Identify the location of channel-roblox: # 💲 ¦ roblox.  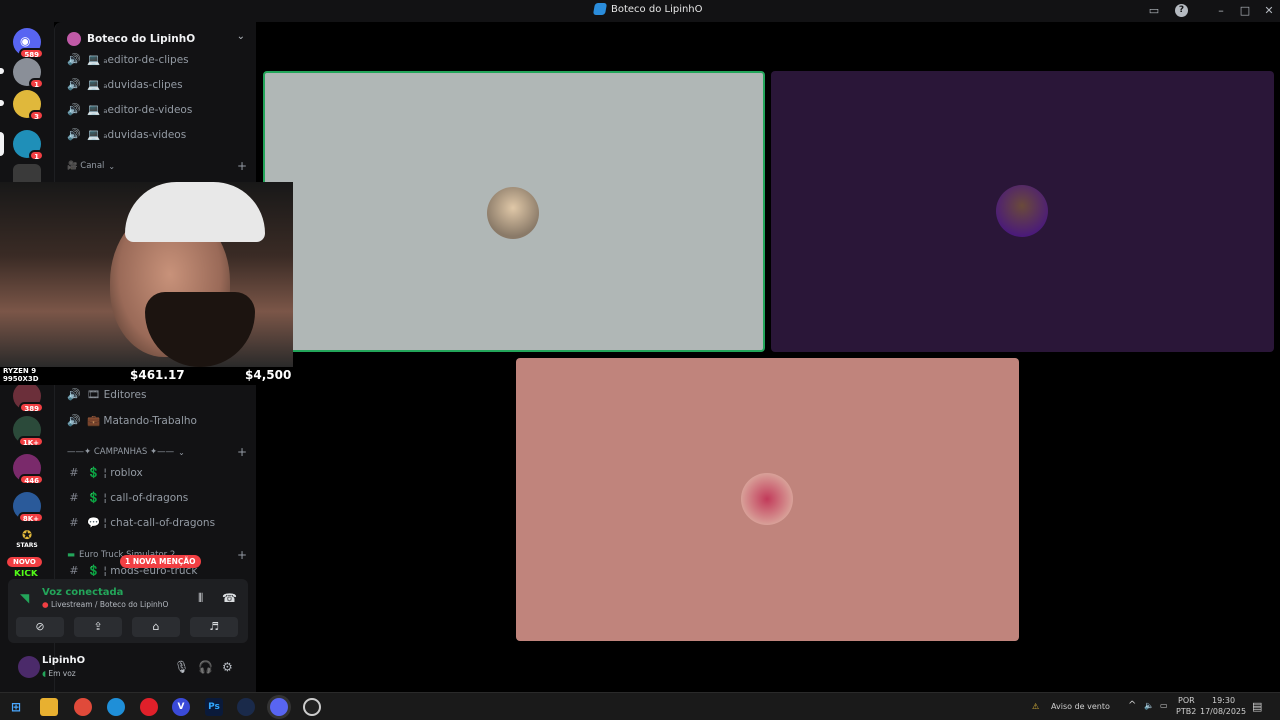
(157, 472).